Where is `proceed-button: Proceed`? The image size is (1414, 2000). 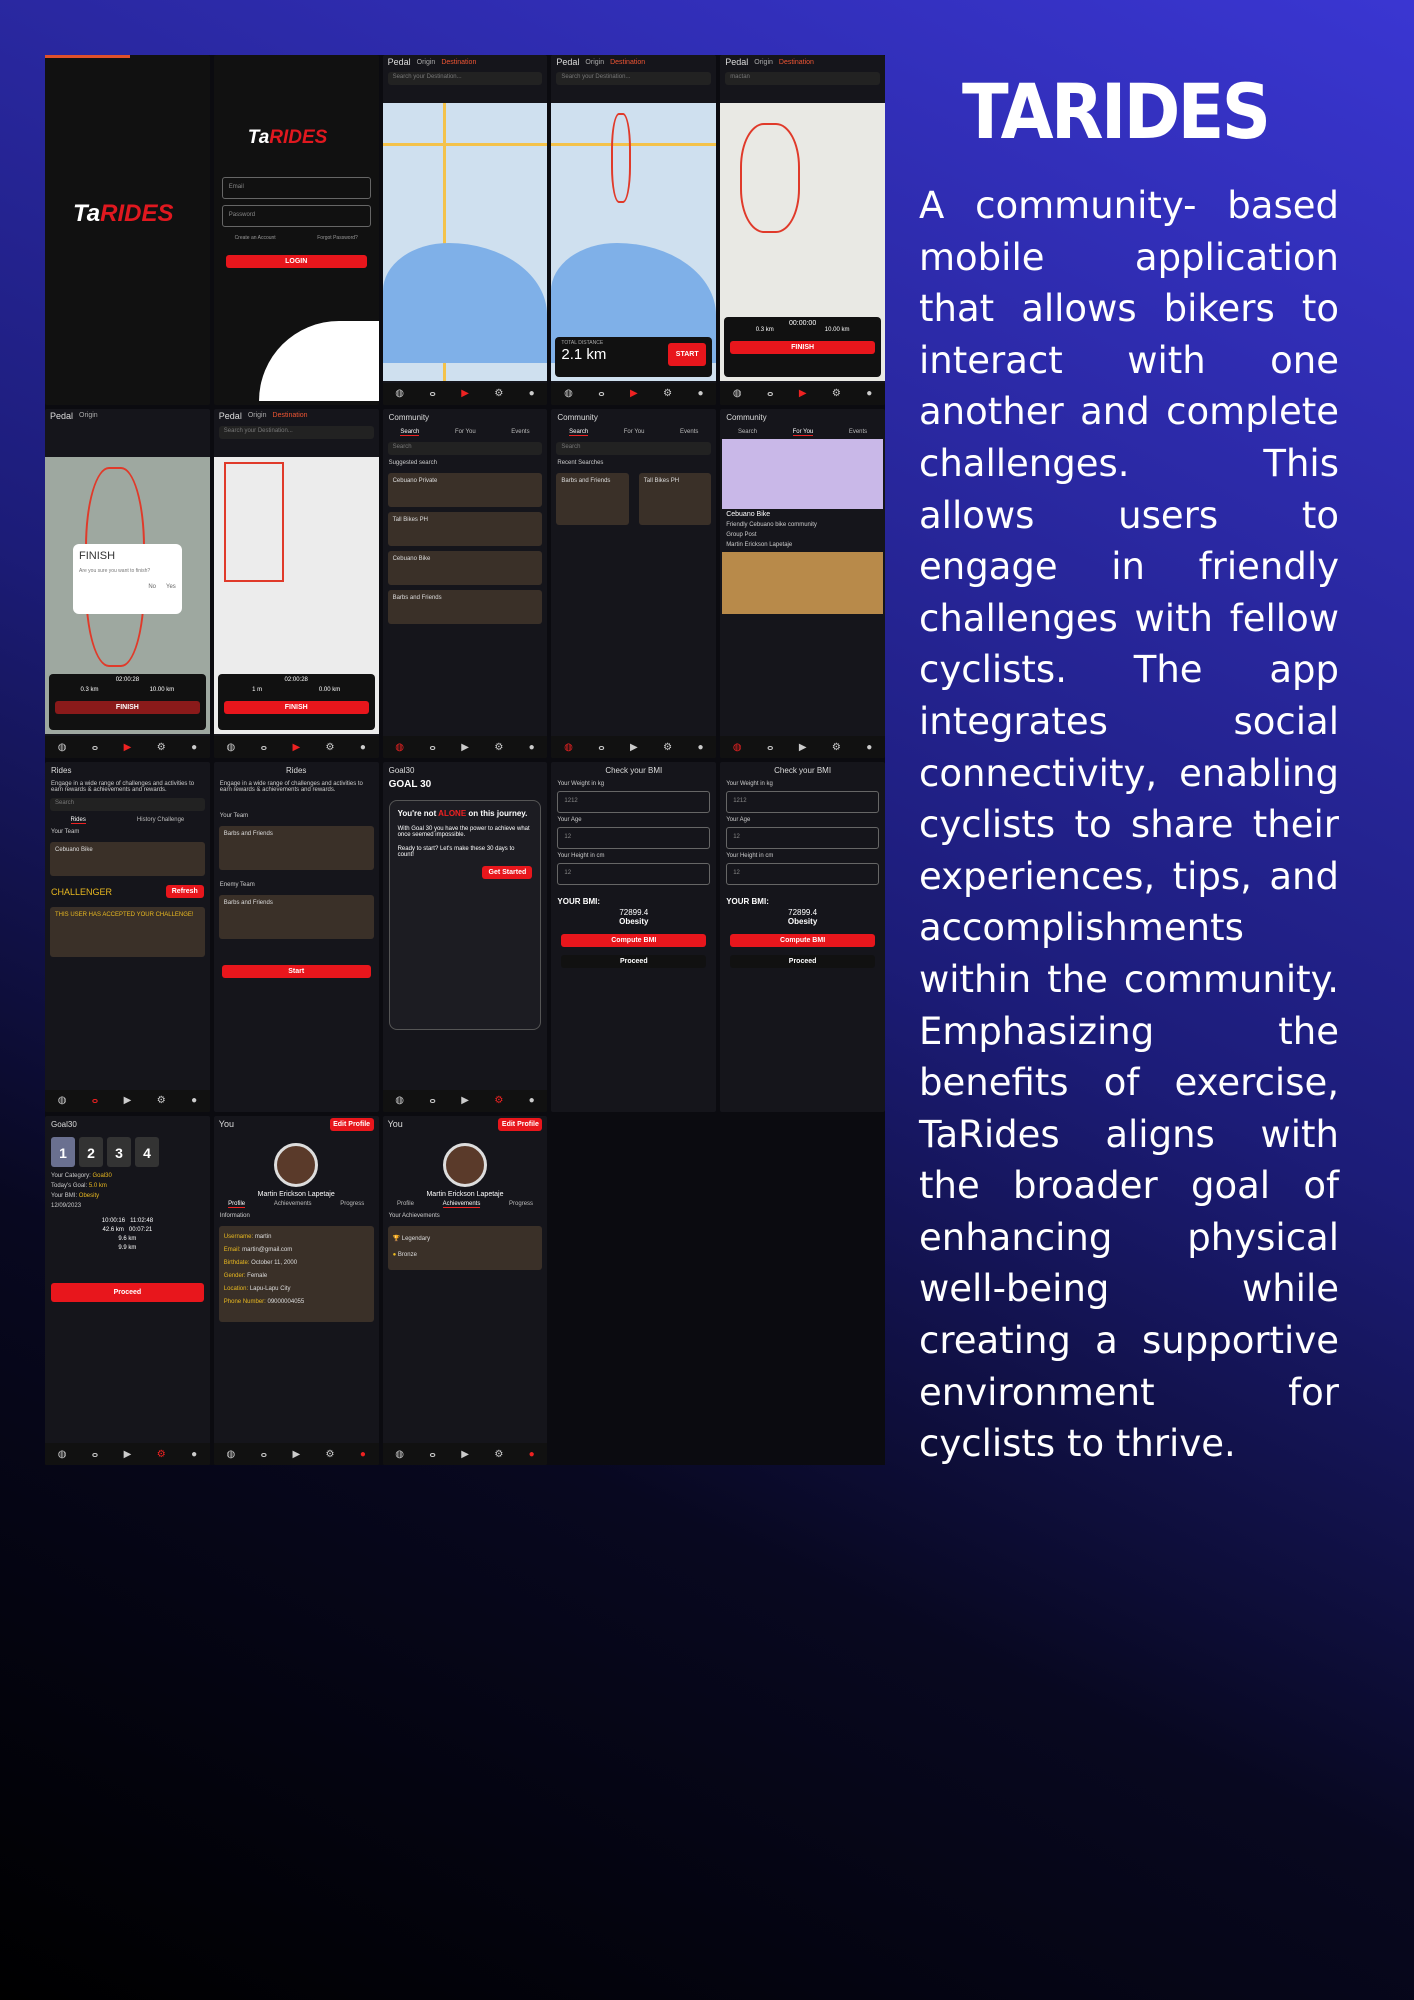
proceed-button: Proceed is located at coordinates (127, 1292).